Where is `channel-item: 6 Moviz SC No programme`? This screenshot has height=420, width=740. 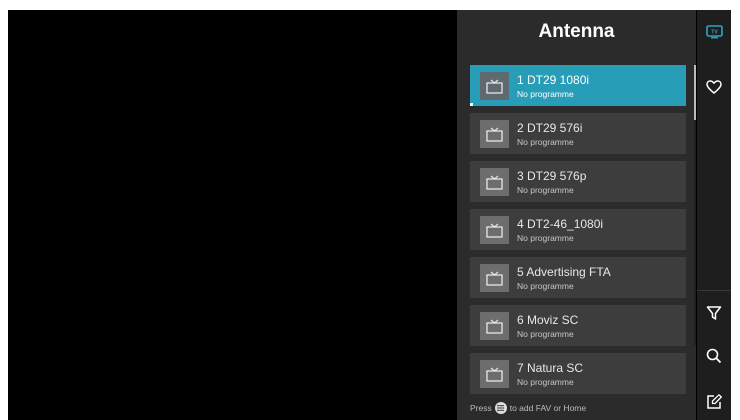 channel-item: 6 Moviz SC No programme is located at coordinates (578, 325).